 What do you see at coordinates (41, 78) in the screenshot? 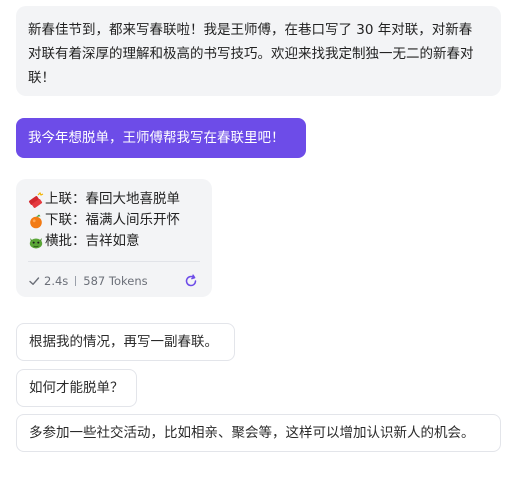
I see `intro-line-3: 联！` at bounding box center [41, 78].